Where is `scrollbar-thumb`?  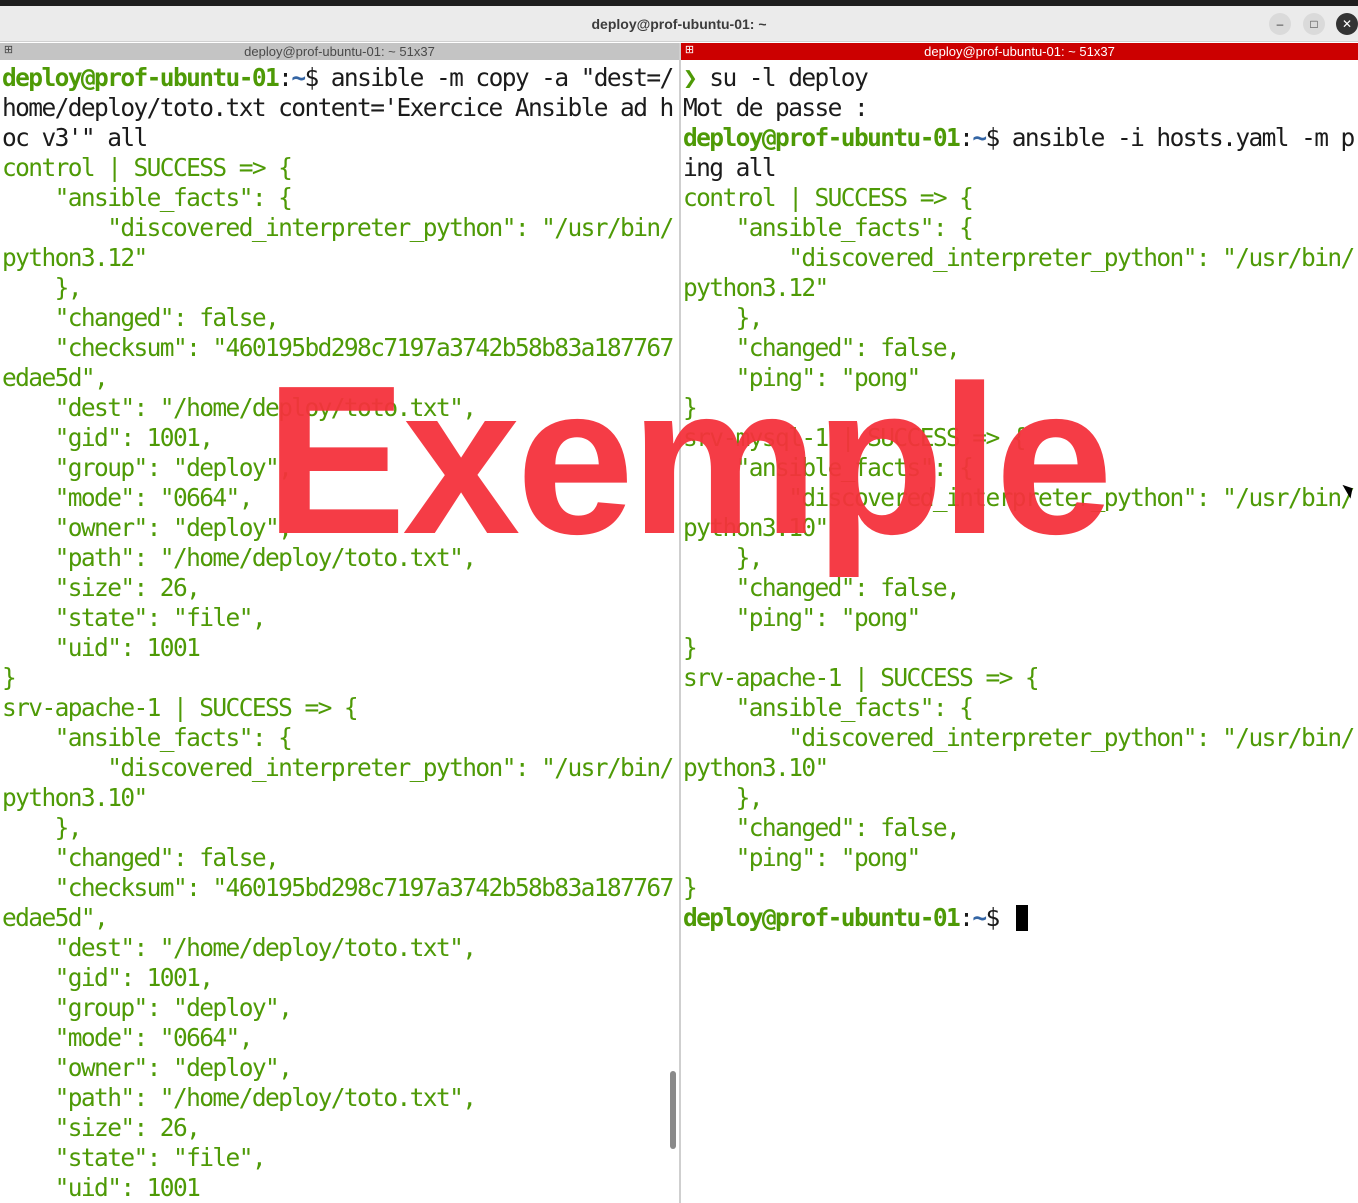
scrollbar-thumb is located at coordinates (673, 1110).